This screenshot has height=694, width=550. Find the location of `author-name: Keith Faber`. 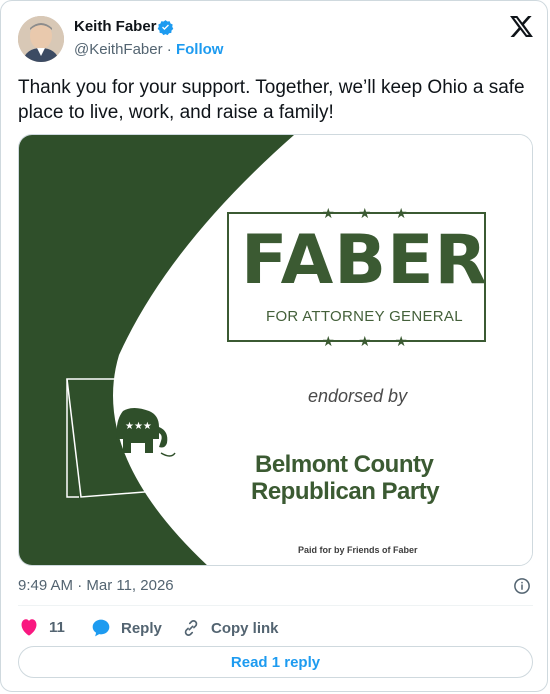

author-name: Keith Faber is located at coordinates (115, 26).